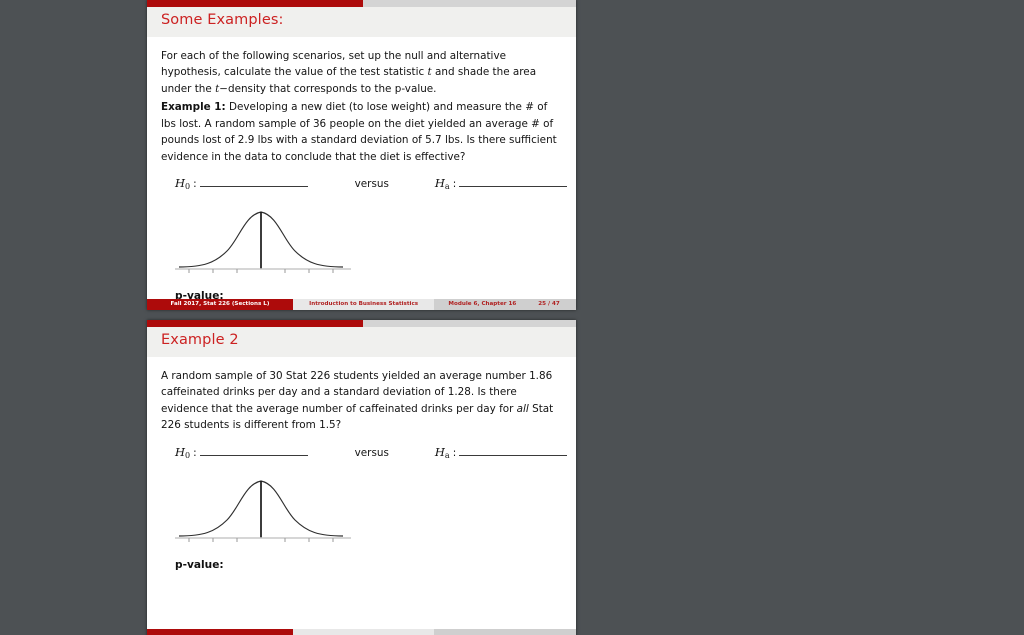 The height and width of the screenshot is (635, 1024). What do you see at coordinates (361, 342) in the screenshot?
I see `slide-title-band-2: Example 2` at bounding box center [361, 342].